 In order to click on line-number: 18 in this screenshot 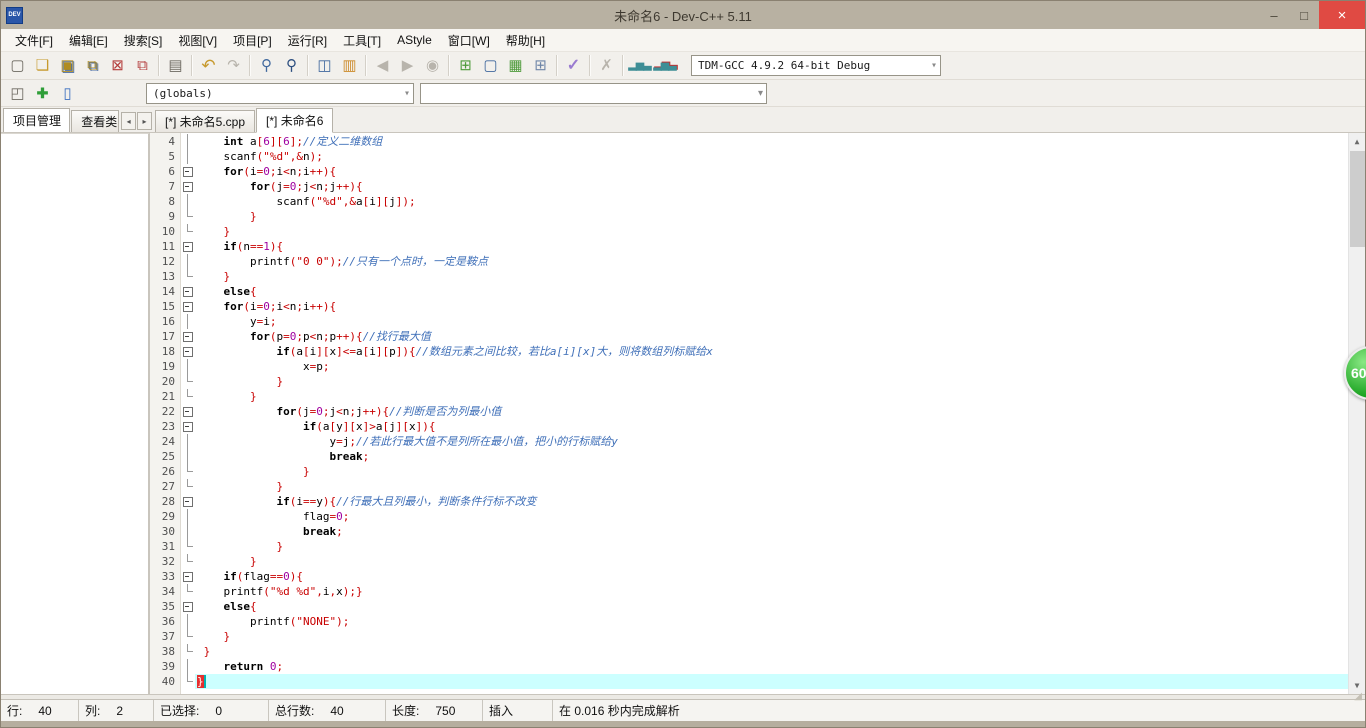, I will do `click(165, 351)`.